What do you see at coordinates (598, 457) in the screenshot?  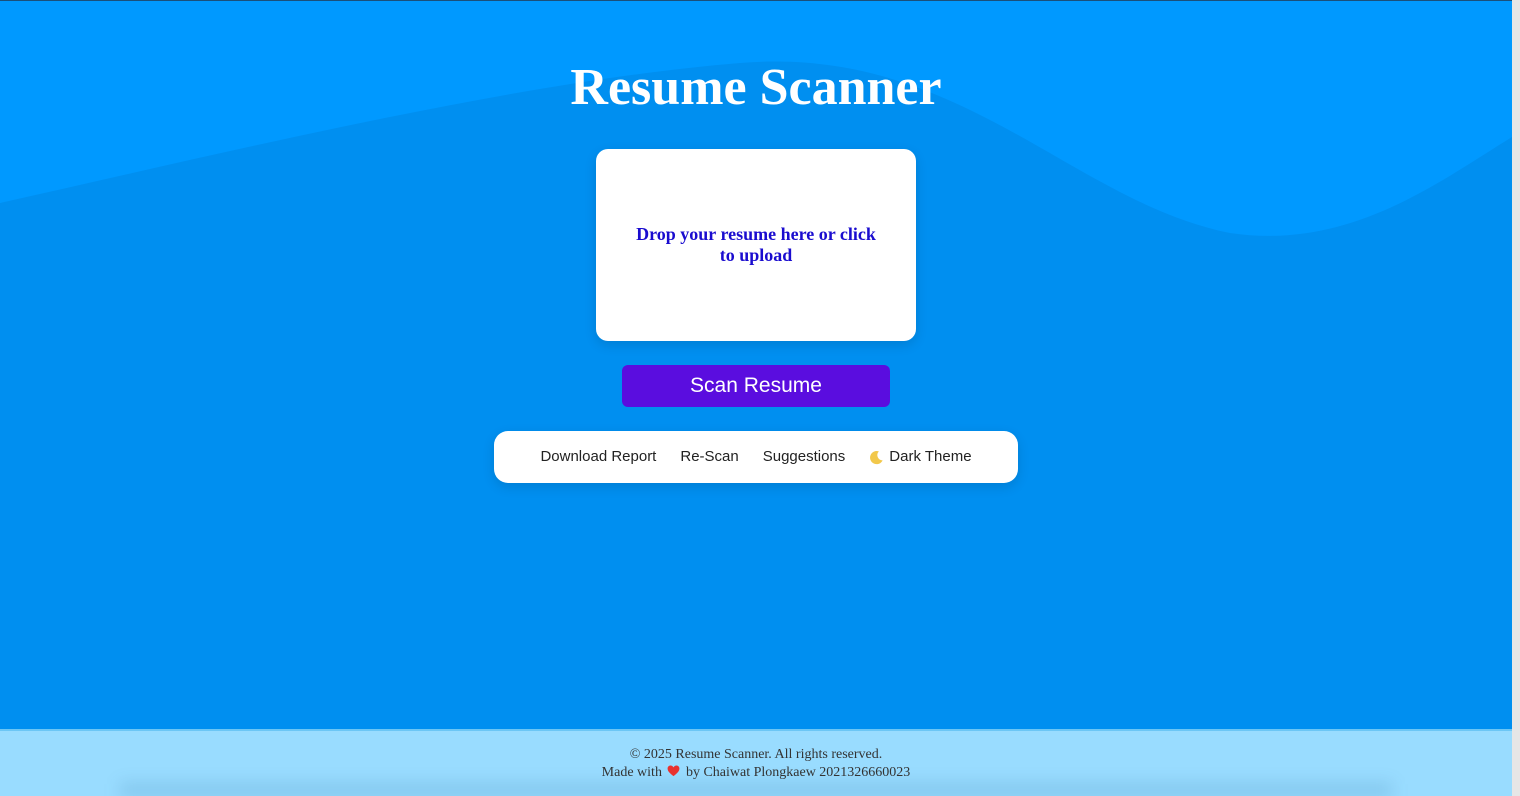 I see `download-report-button: Download Report` at bounding box center [598, 457].